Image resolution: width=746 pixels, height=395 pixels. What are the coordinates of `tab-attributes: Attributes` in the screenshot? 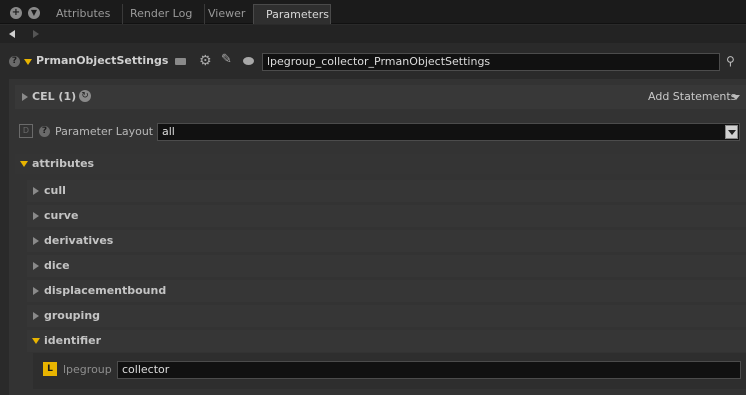 It's located at (84, 14).